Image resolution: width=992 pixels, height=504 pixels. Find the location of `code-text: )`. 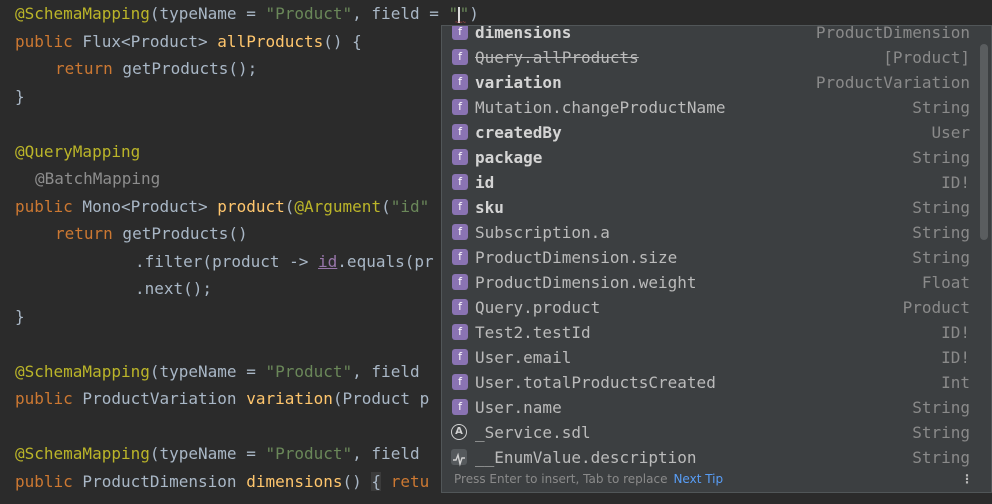

code-text: ) is located at coordinates (474, 13).